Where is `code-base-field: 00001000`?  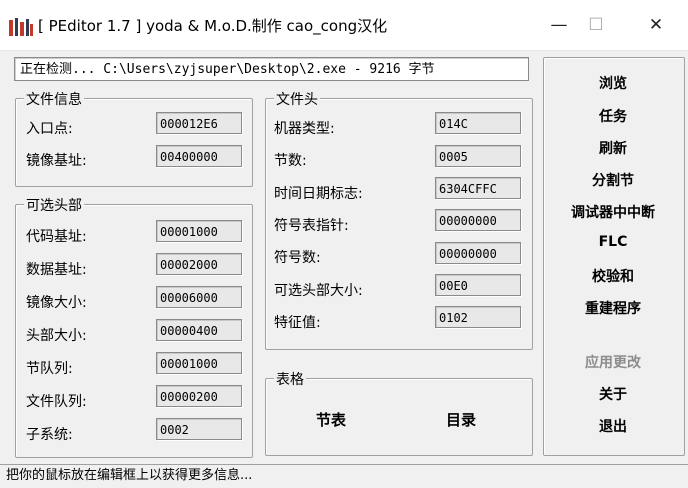 code-base-field: 00001000 is located at coordinates (199, 231).